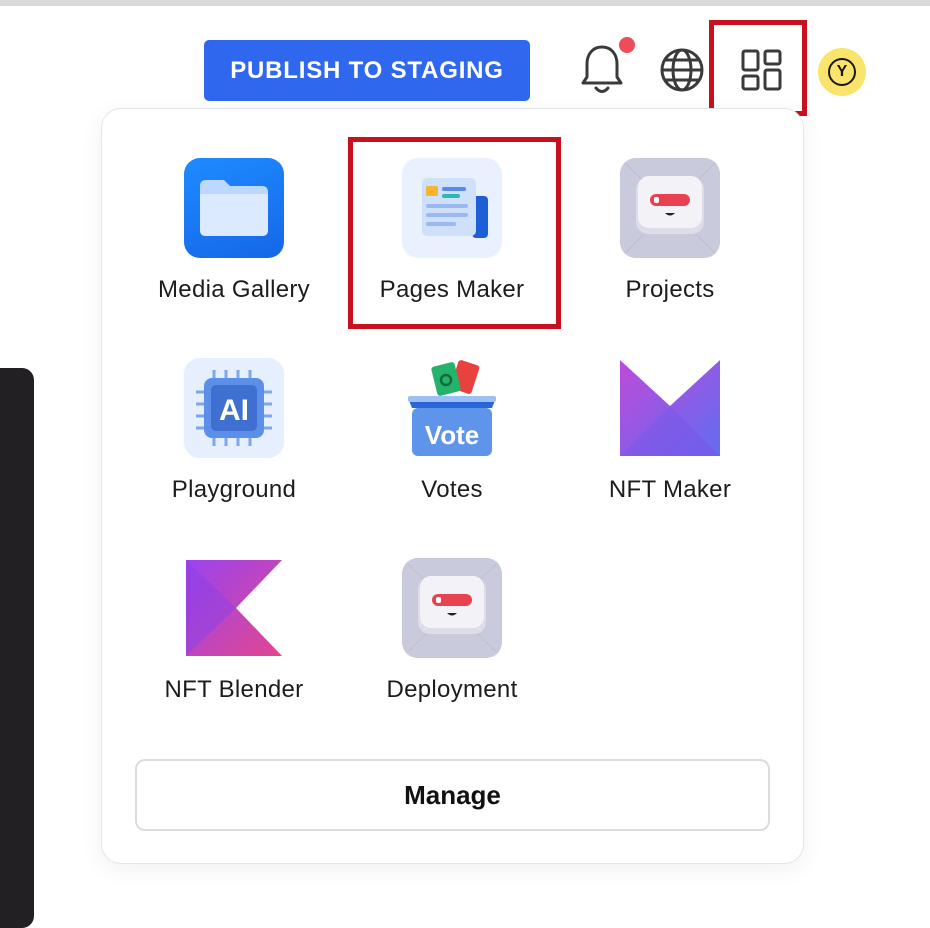 Image resolution: width=930 pixels, height=928 pixels. What do you see at coordinates (670, 408) in the screenshot?
I see `nft-maker-logo-icon` at bounding box center [670, 408].